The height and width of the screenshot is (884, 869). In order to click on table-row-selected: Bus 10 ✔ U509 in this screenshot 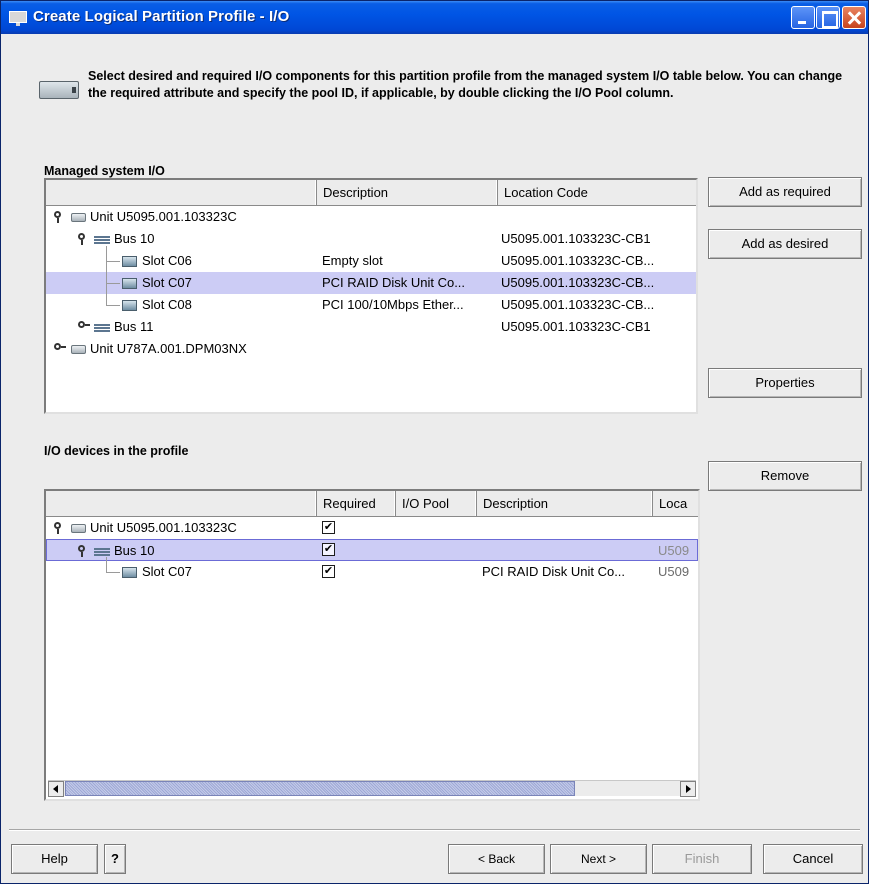, I will do `click(372, 550)`.